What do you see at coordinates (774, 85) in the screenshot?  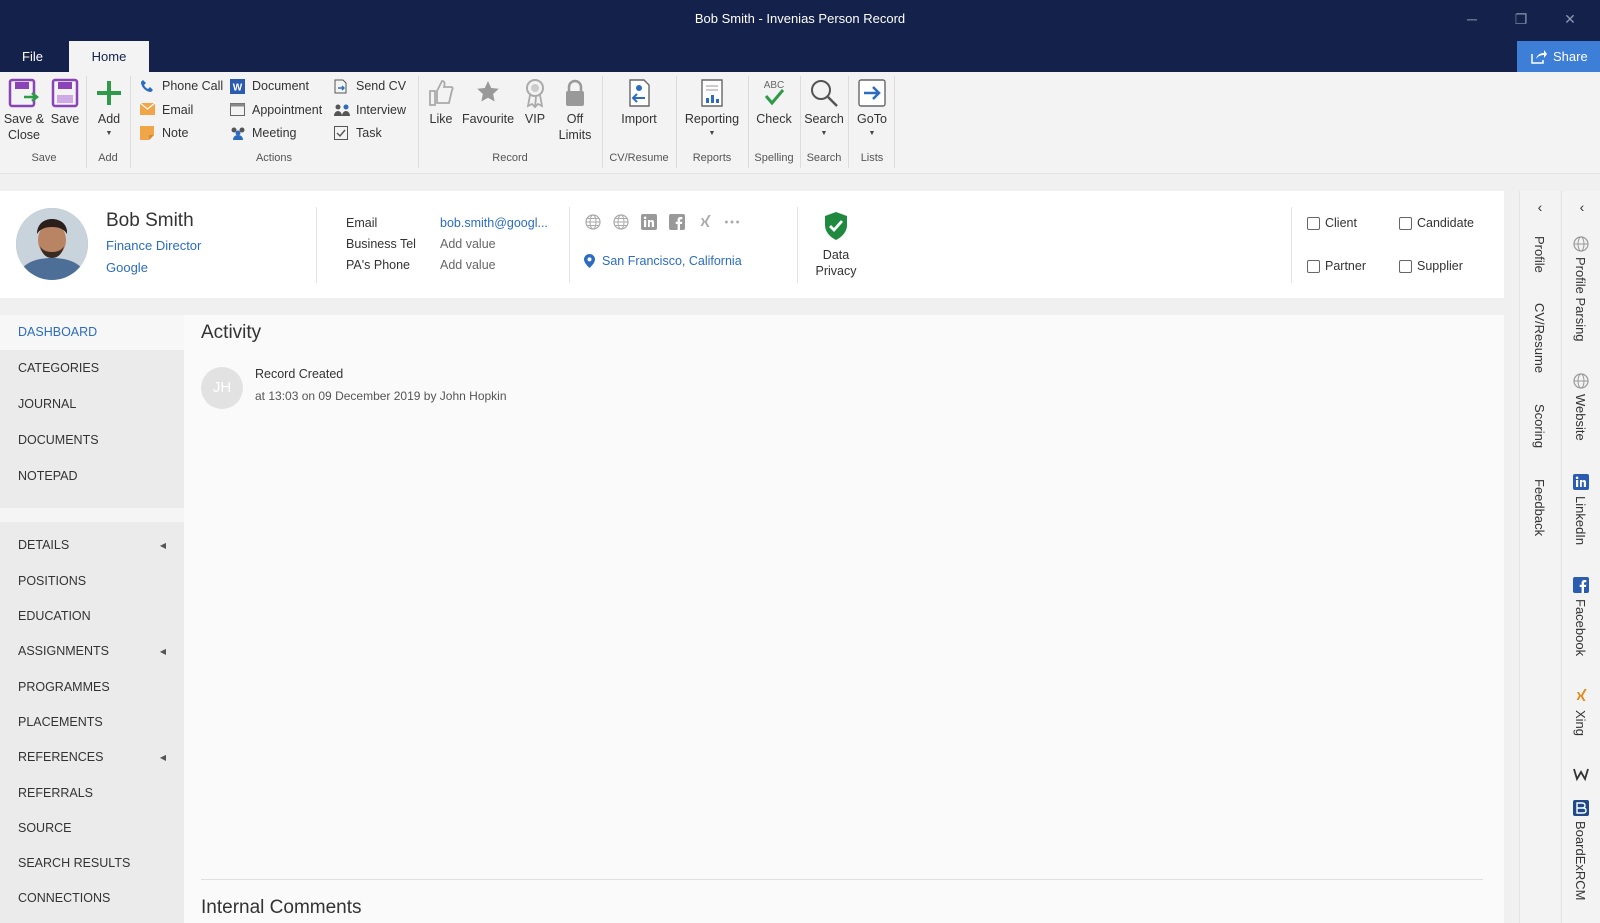 I see `spell-check-icon-text: ABC` at bounding box center [774, 85].